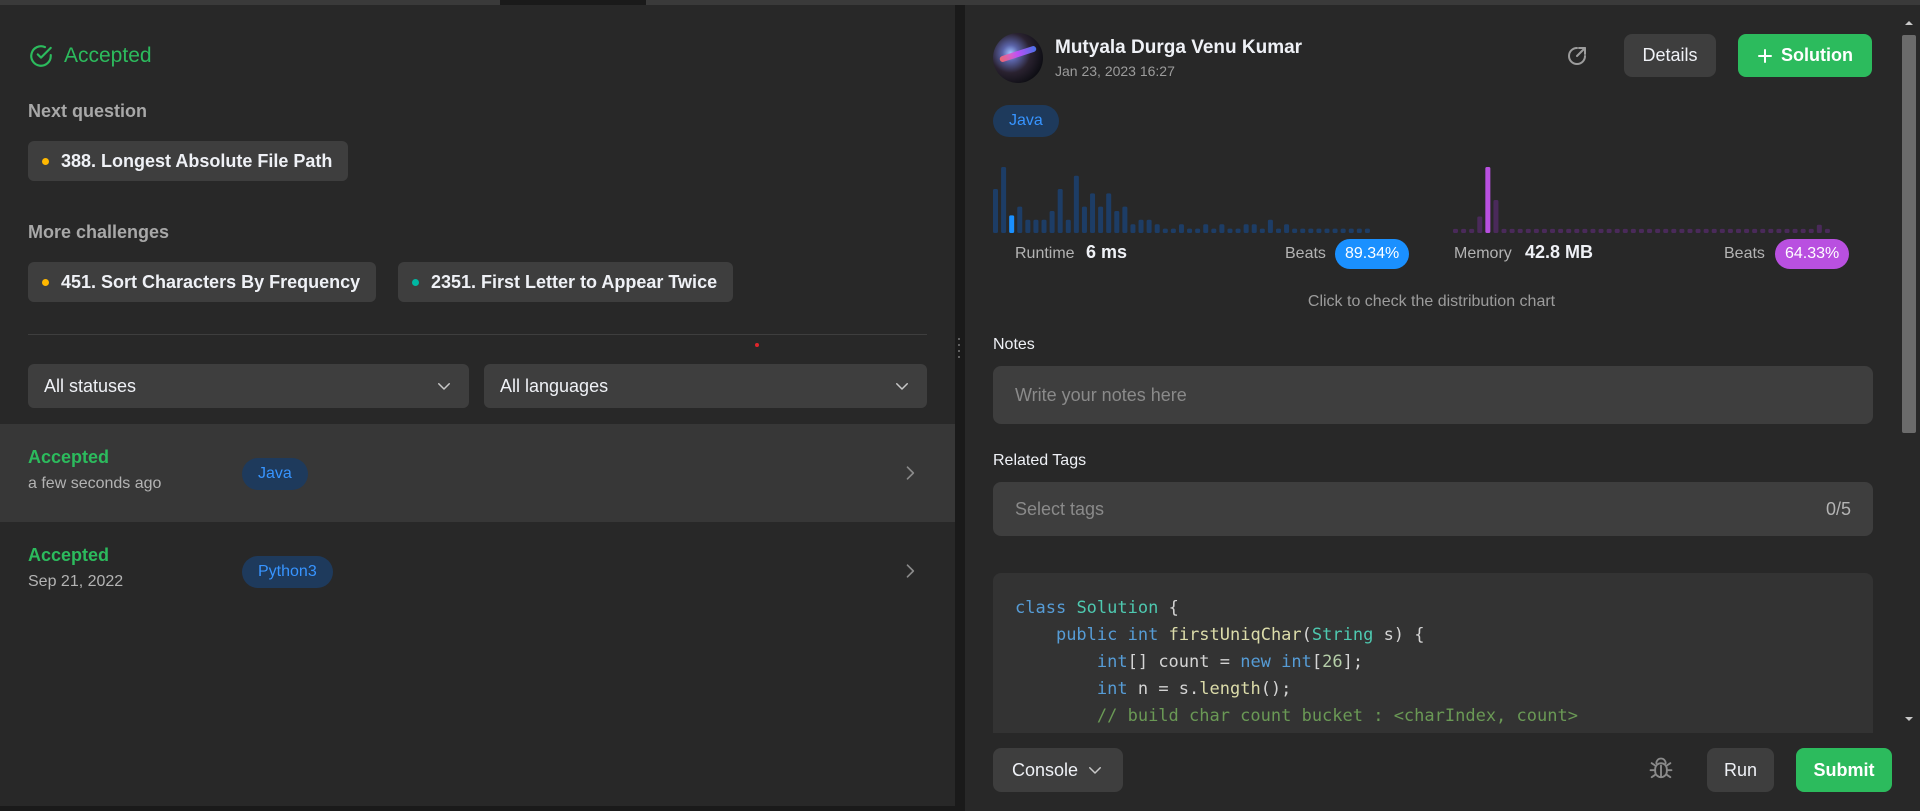  Describe the element at coordinates (705, 386) in the screenshot. I see `language-filter-select: All languages` at that location.